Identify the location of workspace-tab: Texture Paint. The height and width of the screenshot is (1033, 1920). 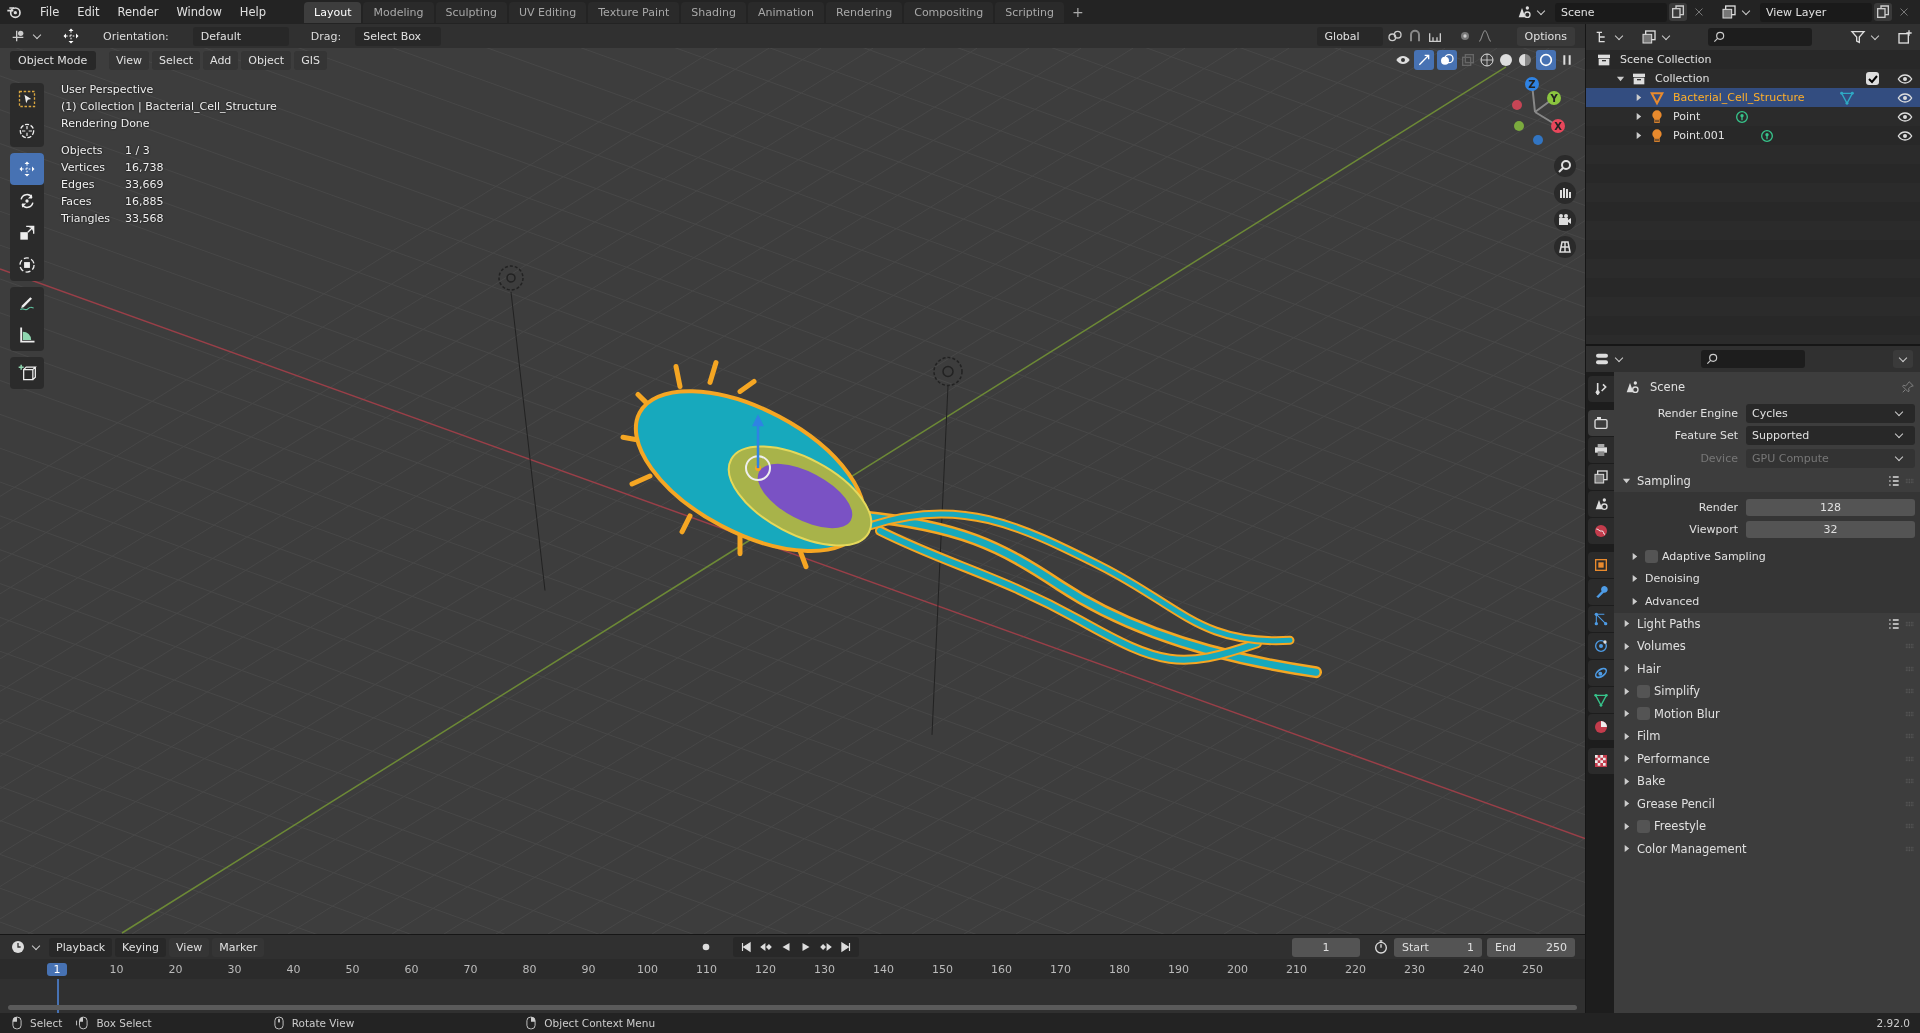
(634, 12).